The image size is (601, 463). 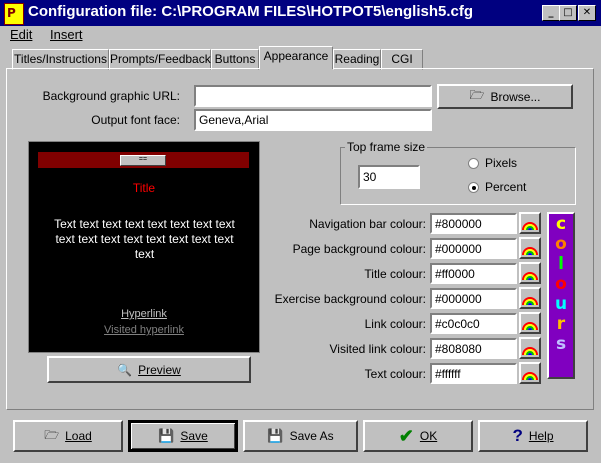 What do you see at coordinates (68, 436) in the screenshot?
I see `load-button: 🗁 Load` at bounding box center [68, 436].